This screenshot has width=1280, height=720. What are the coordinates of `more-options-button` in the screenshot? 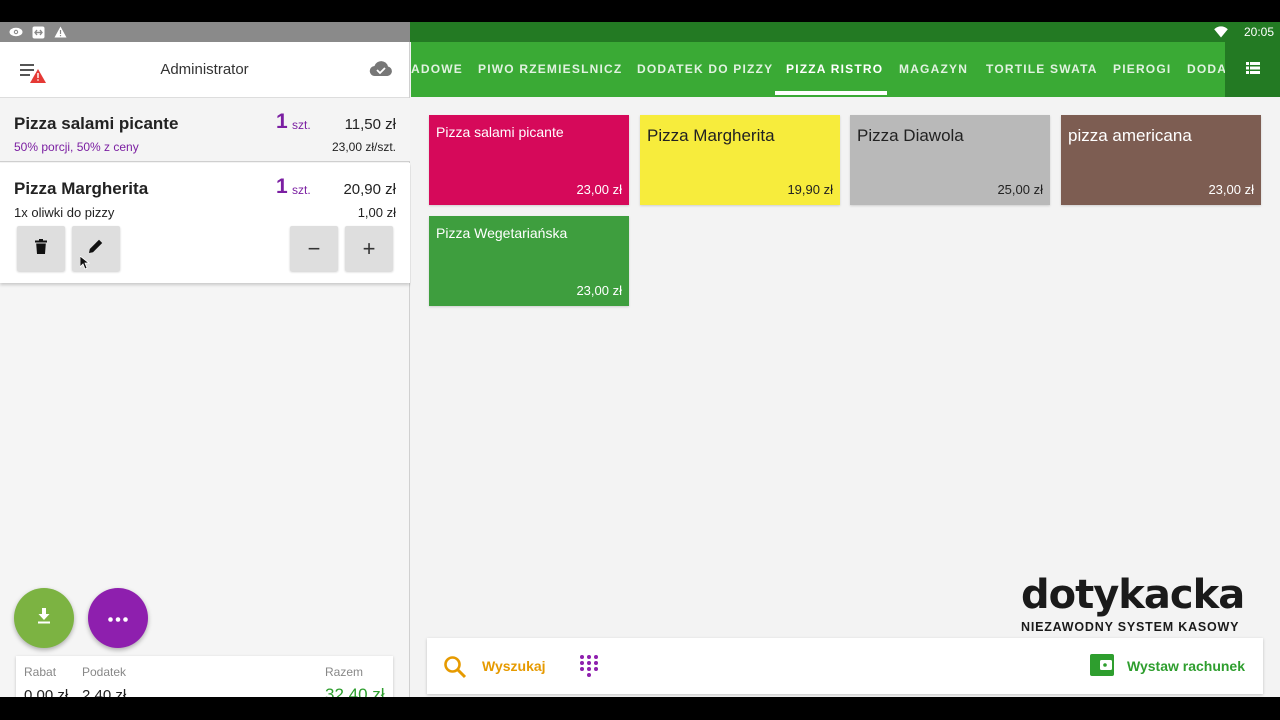 It's located at (118, 618).